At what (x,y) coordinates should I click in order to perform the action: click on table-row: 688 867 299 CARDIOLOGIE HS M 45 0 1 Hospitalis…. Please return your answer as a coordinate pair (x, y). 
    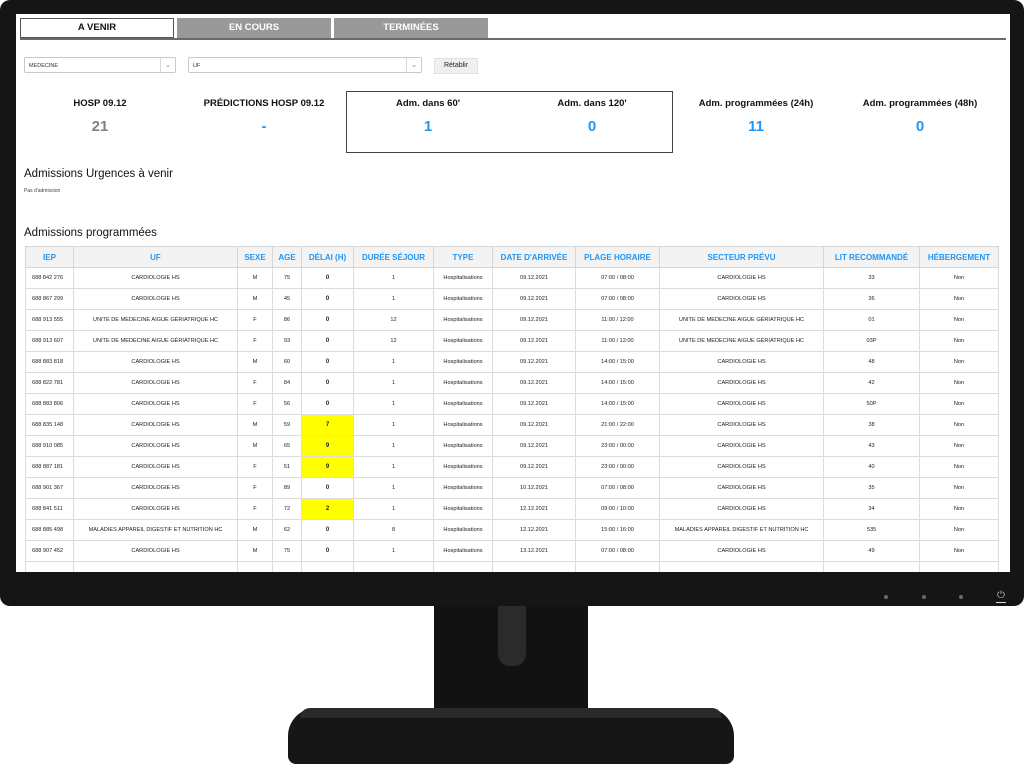
    Looking at the image, I should click on (512, 299).